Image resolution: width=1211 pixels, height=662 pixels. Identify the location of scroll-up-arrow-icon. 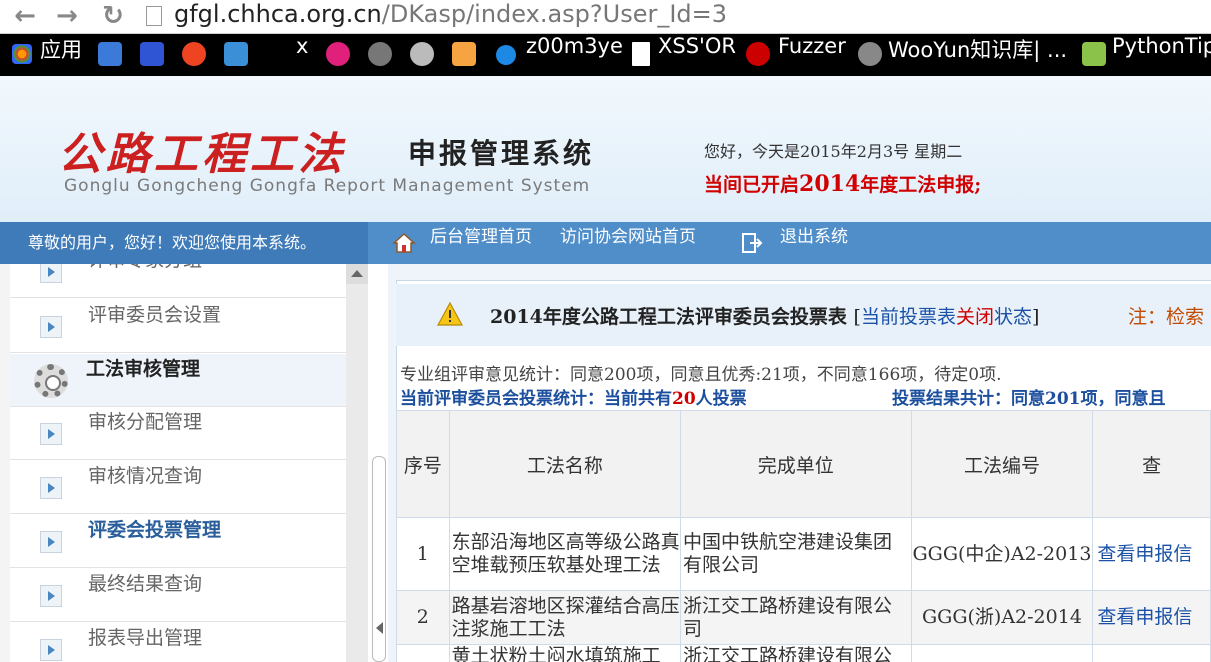
(357, 274).